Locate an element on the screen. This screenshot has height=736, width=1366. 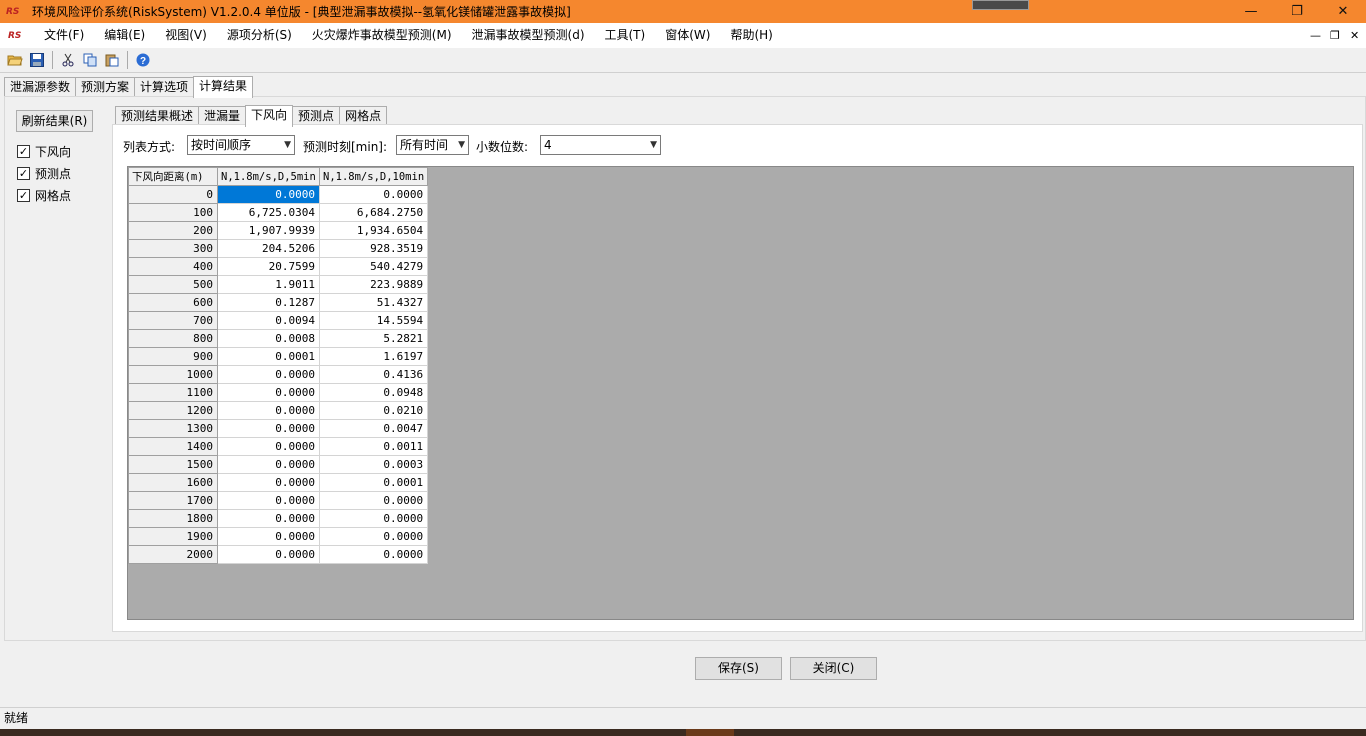
table-row: 1700 0.0000 0.0000 is located at coordinates (278, 500).